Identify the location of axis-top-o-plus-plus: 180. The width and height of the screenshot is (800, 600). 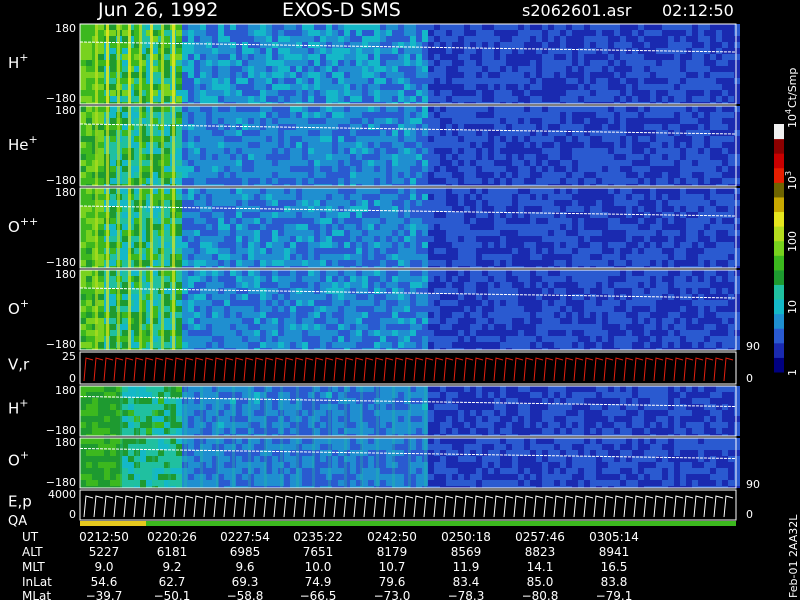
(65, 192).